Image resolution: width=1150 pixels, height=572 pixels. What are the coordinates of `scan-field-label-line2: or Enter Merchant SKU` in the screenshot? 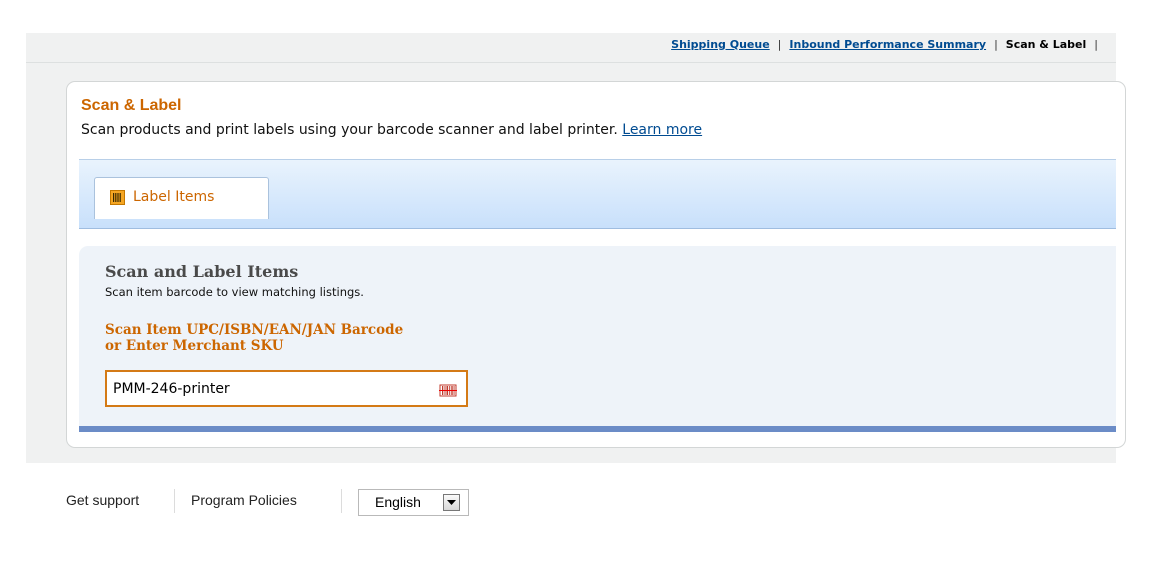 It's located at (194, 346).